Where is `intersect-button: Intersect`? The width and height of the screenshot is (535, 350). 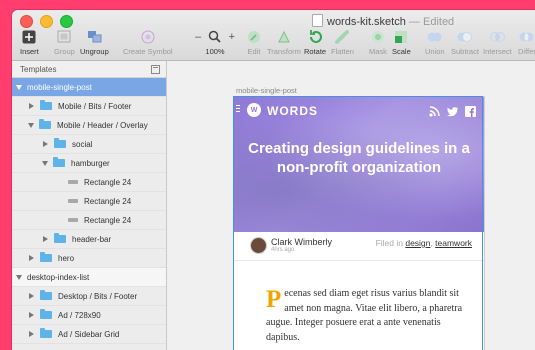
intersect-button: Intersect is located at coordinates (497, 42).